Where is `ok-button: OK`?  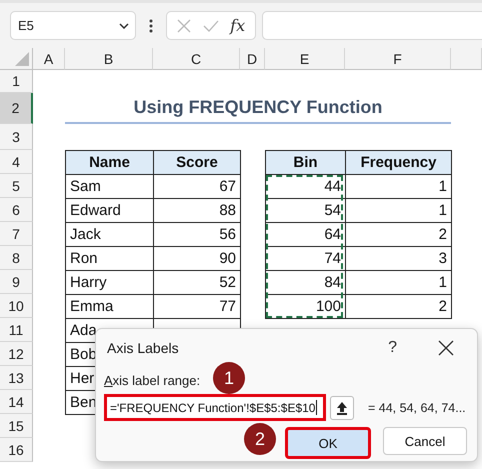
ok-button: OK is located at coordinates (328, 443).